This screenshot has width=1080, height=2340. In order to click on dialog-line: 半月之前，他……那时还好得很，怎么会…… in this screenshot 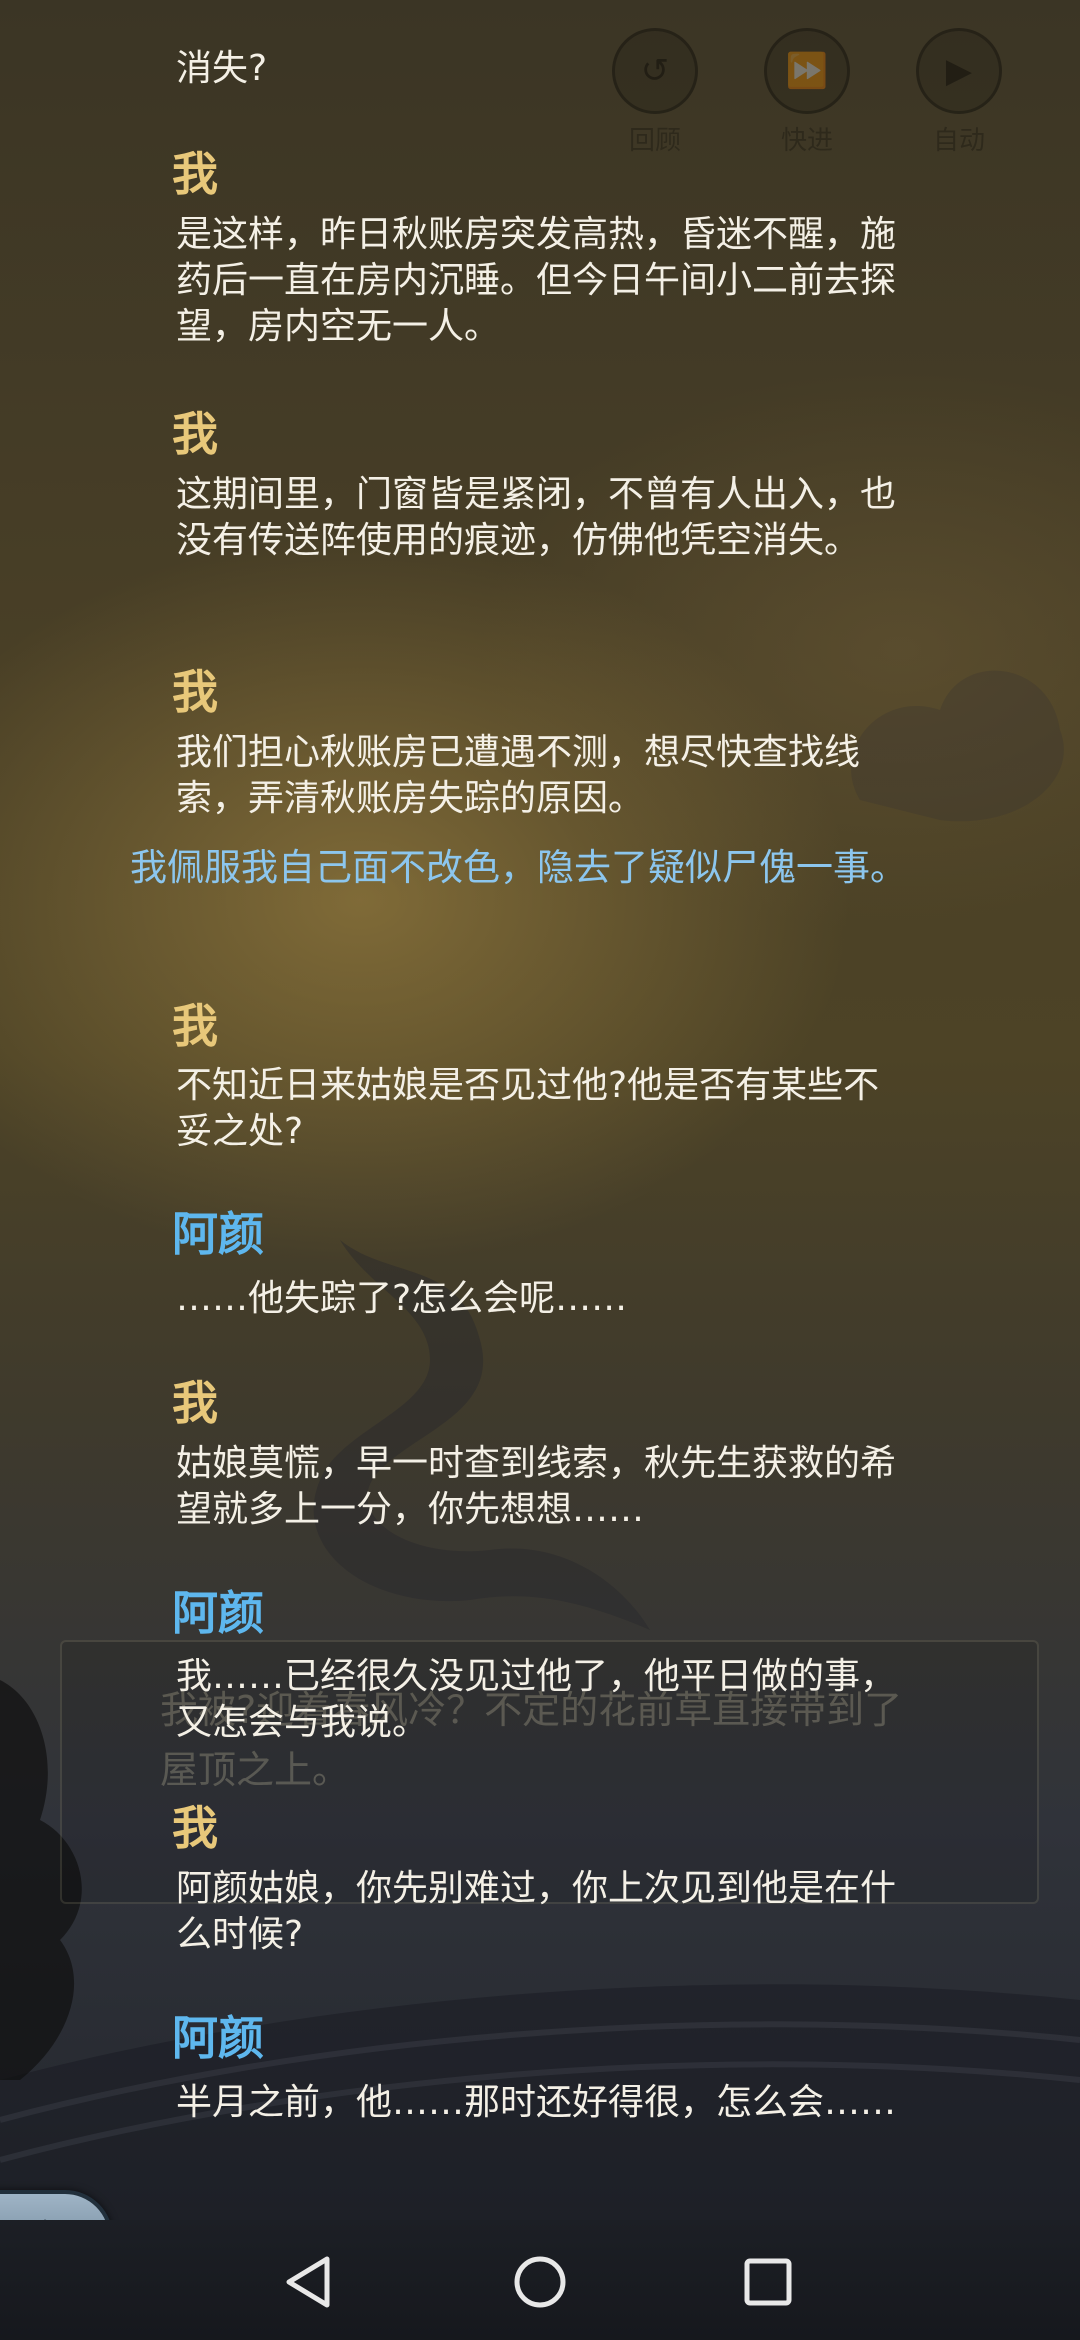, I will do `click(536, 2102)`.